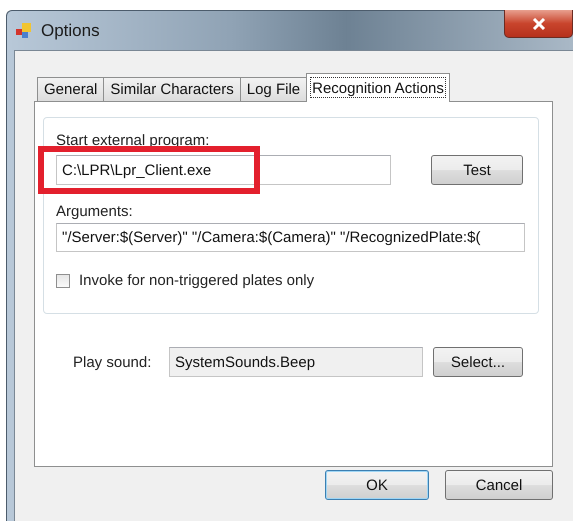  I want to click on cancel-button: Cancel, so click(499, 485).